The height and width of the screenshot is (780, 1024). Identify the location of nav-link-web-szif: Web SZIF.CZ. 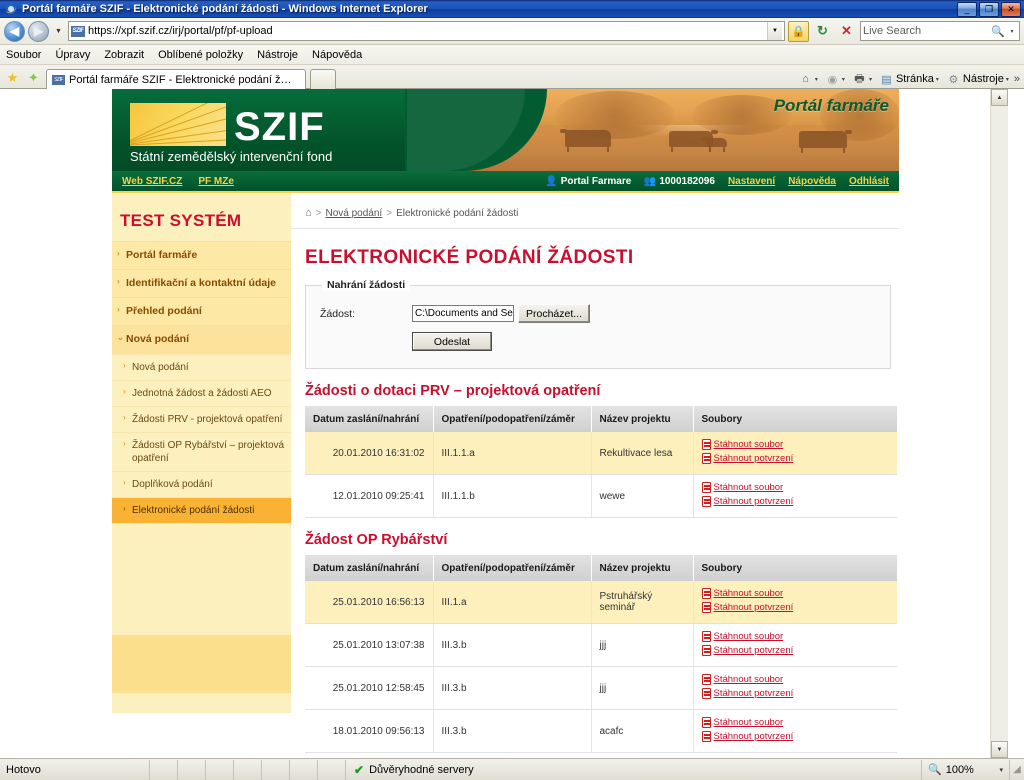
(152, 181).